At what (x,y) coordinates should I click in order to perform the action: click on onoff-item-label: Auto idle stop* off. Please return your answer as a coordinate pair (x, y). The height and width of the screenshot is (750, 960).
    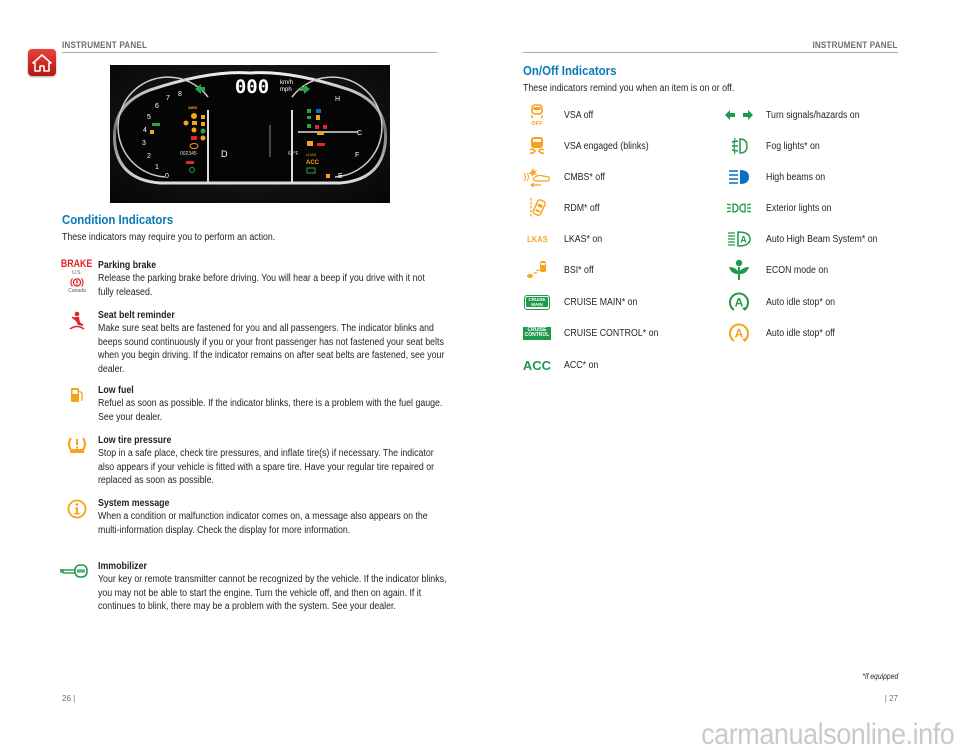
    Looking at the image, I should click on (800, 333).